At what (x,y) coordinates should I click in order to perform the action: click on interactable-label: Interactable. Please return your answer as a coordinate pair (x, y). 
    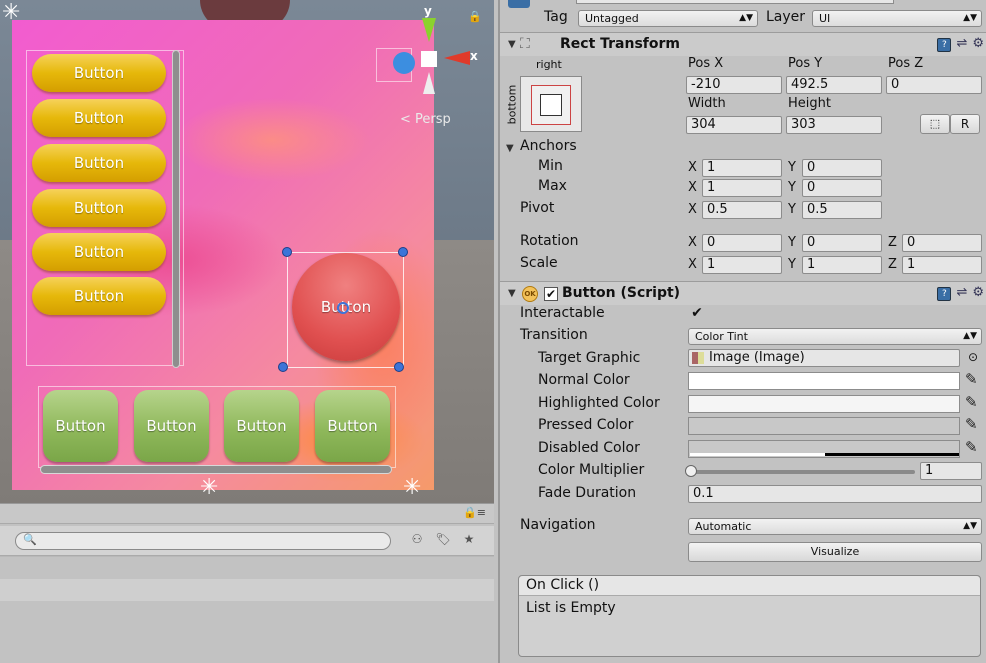
    Looking at the image, I should click on (562, 313).